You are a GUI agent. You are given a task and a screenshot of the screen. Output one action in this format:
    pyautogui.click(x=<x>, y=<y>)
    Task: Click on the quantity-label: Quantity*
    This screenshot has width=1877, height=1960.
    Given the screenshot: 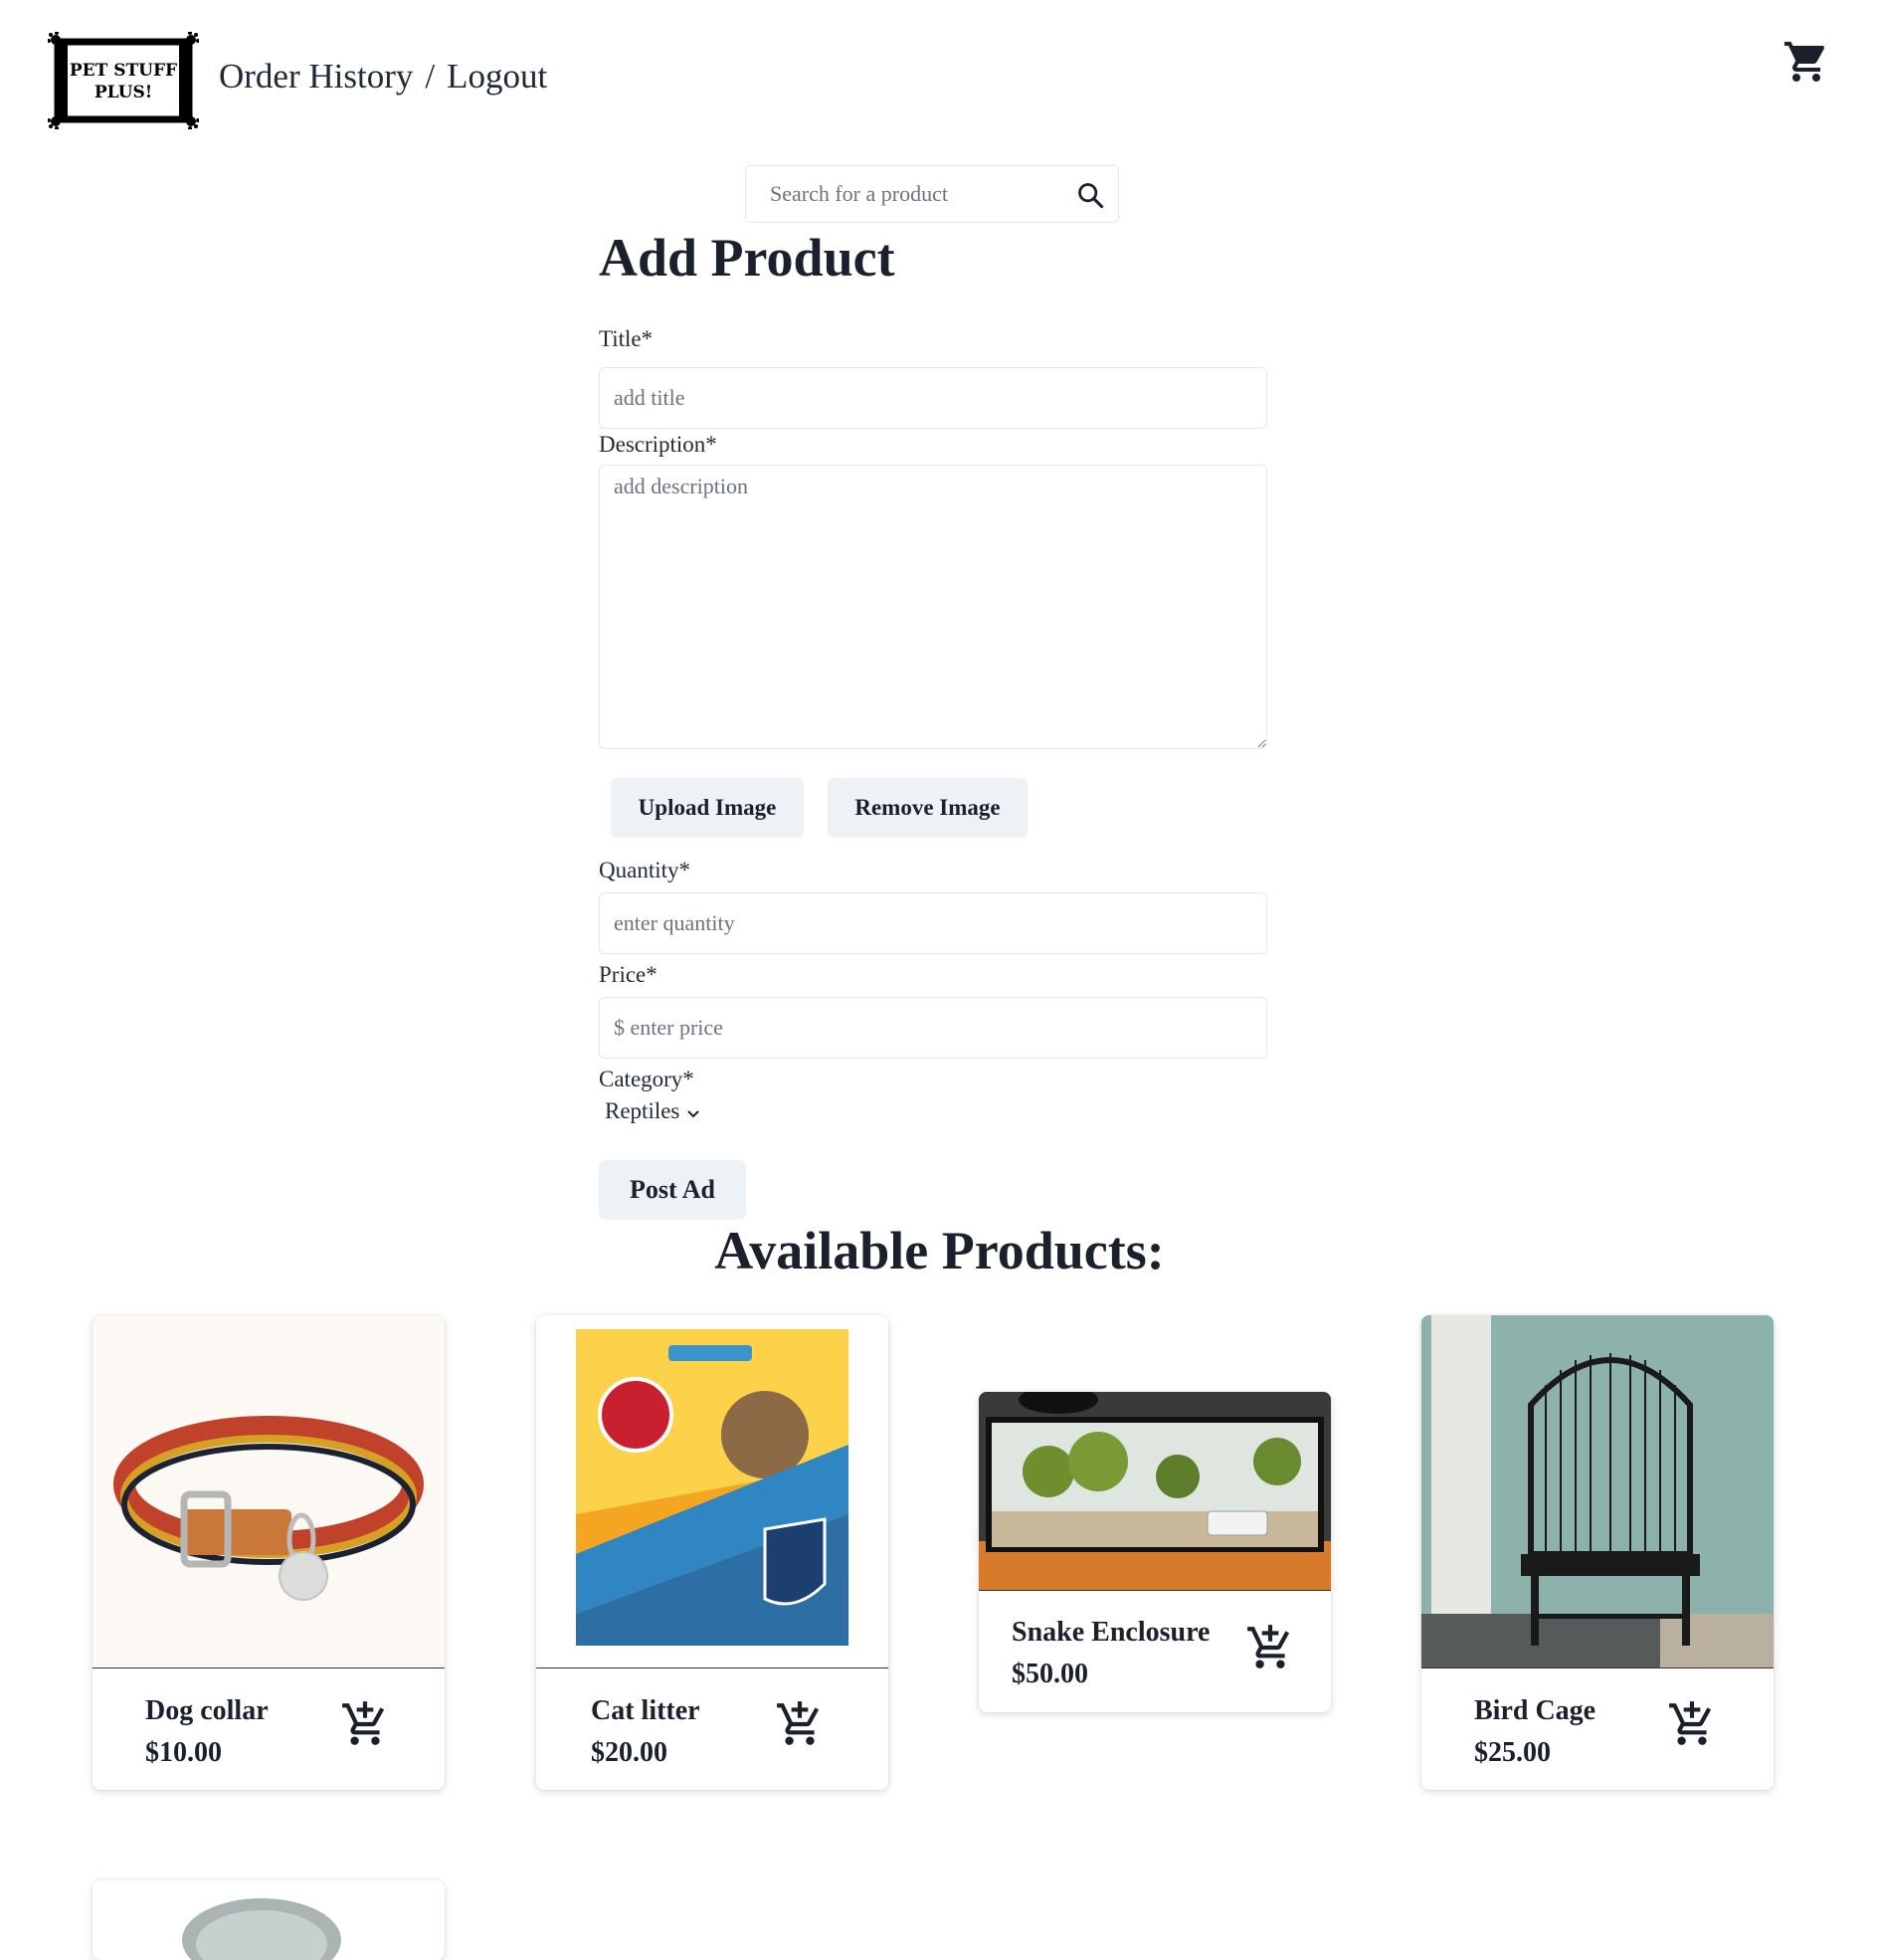 What is the action you would take?
    pyautogui.click(x=644, y=870)
    